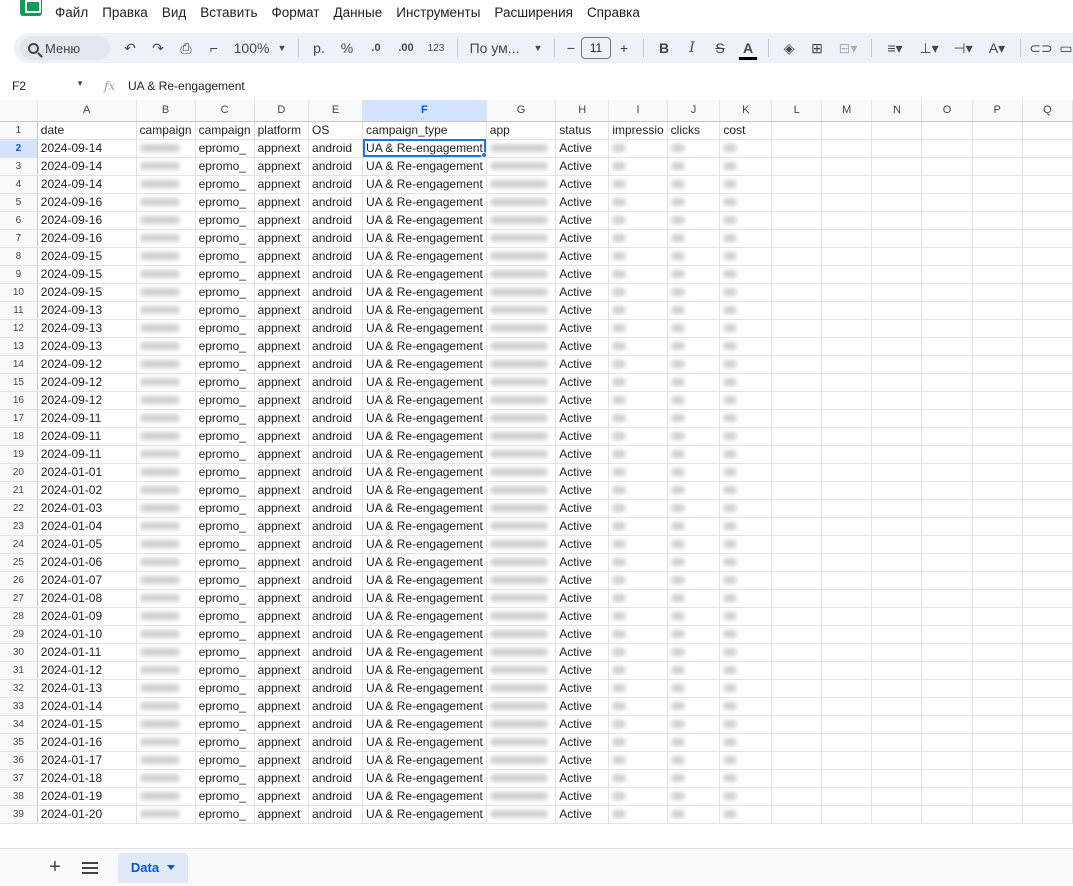 The image size is (1073, 886). What do you see at coordinates (295, 12) in the screenshot?
I see `menu-item: Формат` at bounding box center [295, 12].